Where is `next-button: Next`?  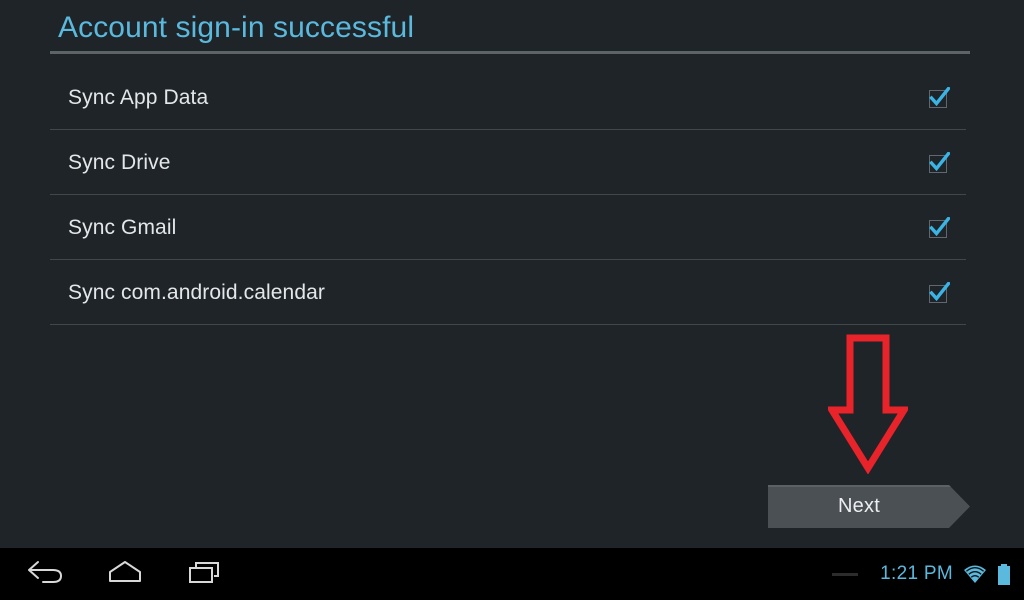 next-button: Next is located at coordinates (869, 506).